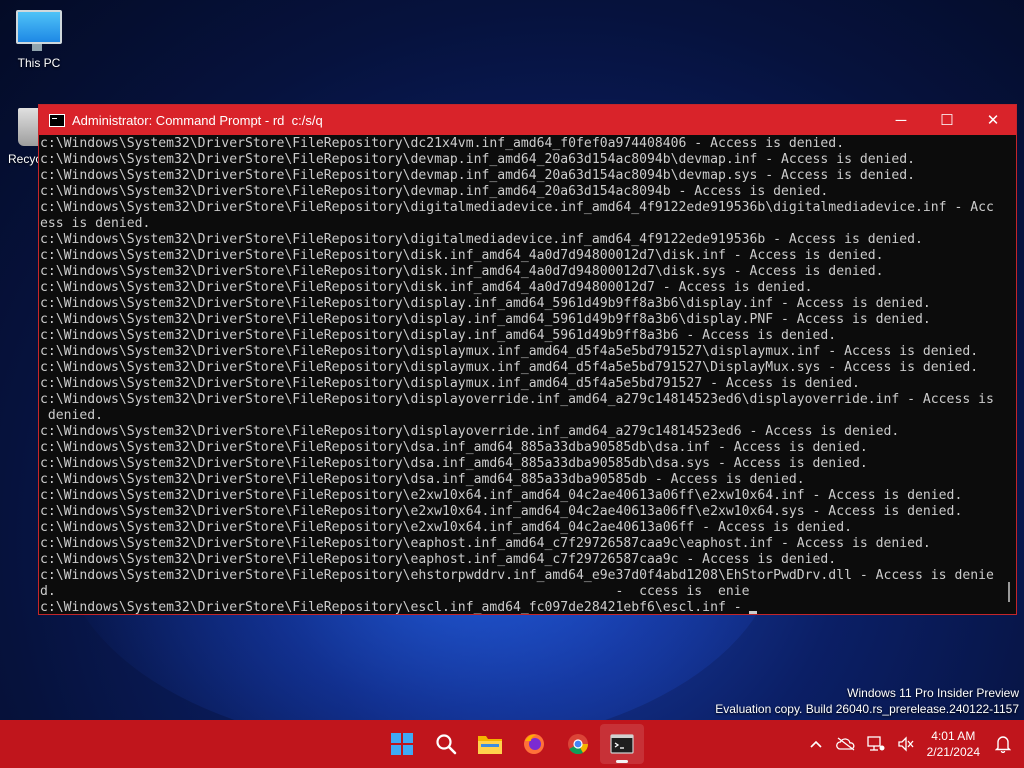 The width and height of the screenshot is (1024, 768). I want to click on file-explorer-icon, so click(490, 745).